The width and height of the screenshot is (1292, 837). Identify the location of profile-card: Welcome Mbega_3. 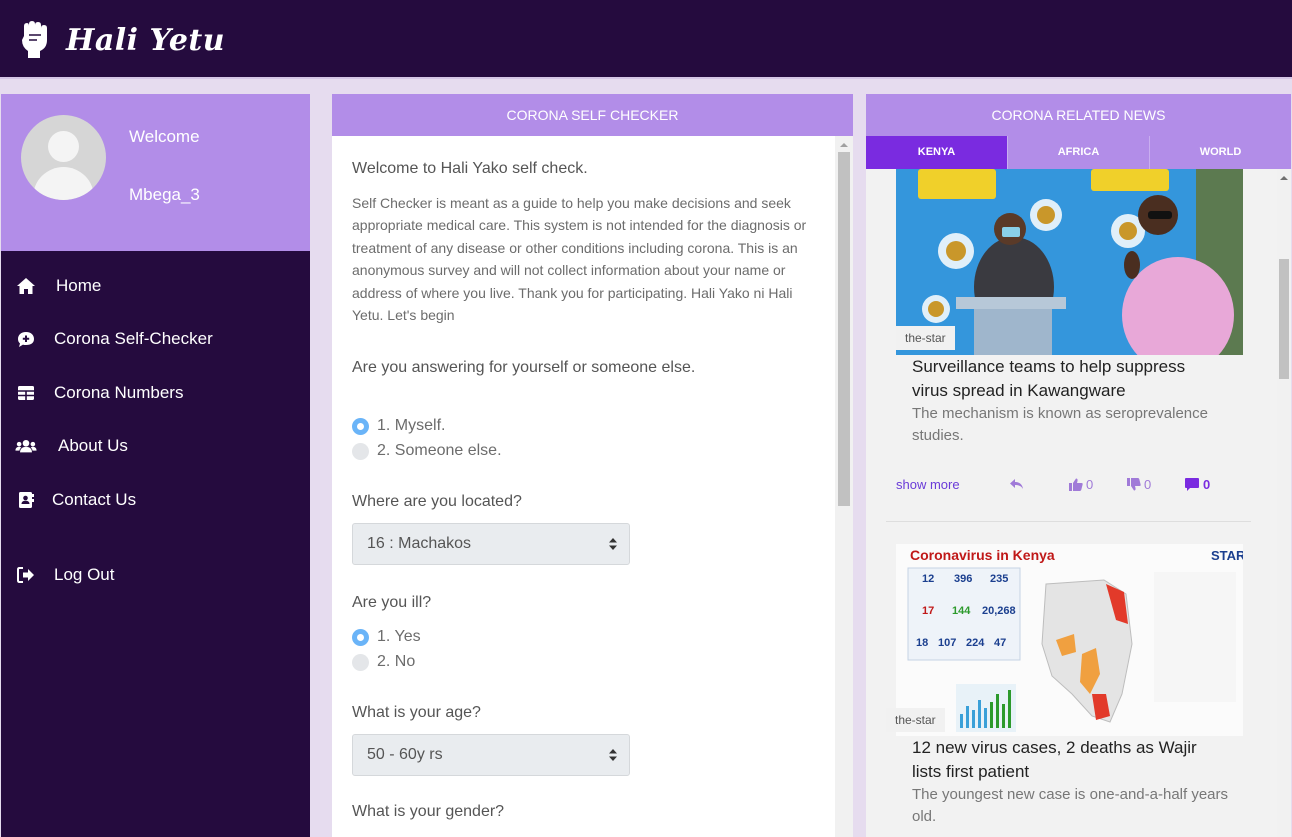
(155, 172).